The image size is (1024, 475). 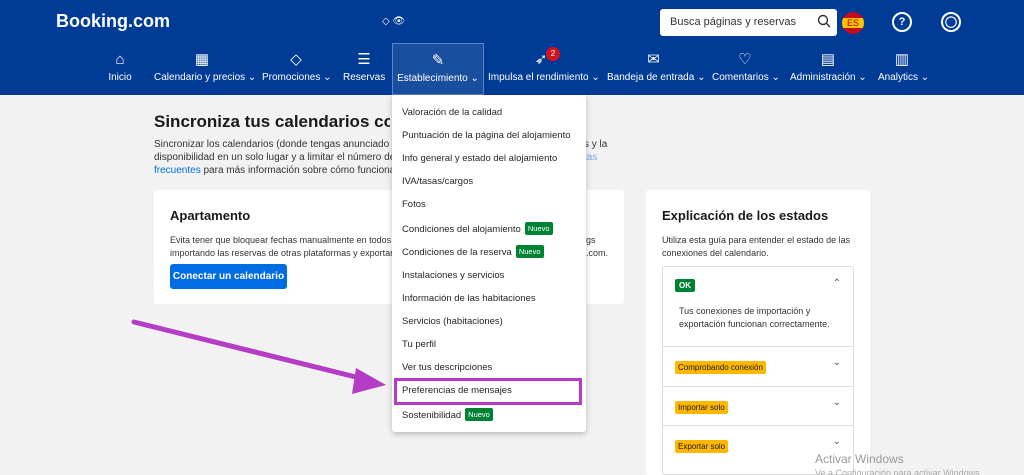 What do you see at coordinates (258, 356) in the screenshot?
I see `annotation-arrow-icon` at bounding box center [258, 356].